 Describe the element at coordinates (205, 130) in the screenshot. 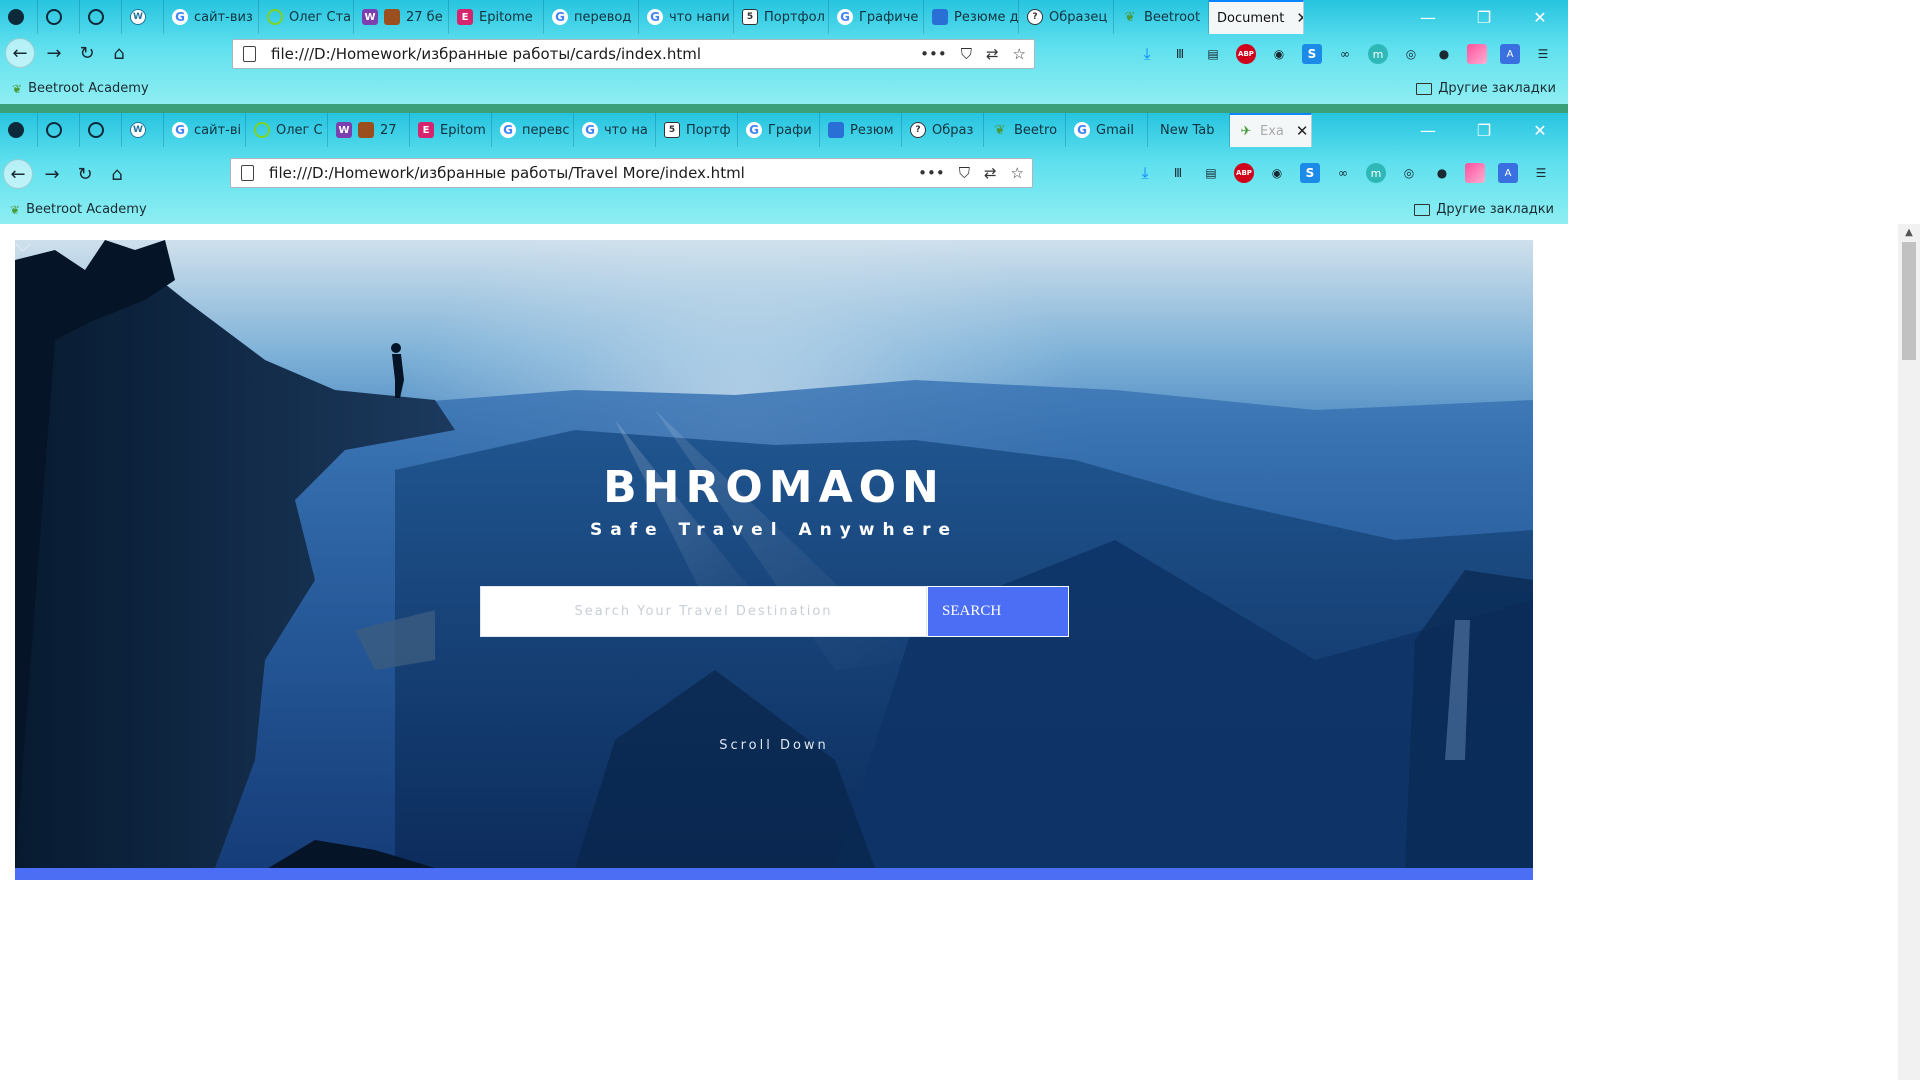

I see `tab-item: Gсайт-ві` at that location.